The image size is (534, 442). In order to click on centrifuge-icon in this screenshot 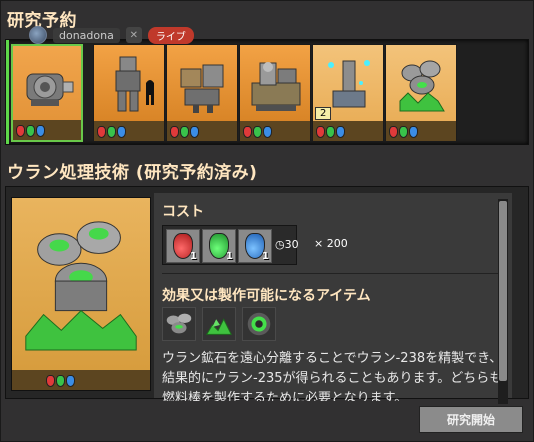, I will do `click(179, 324)`.